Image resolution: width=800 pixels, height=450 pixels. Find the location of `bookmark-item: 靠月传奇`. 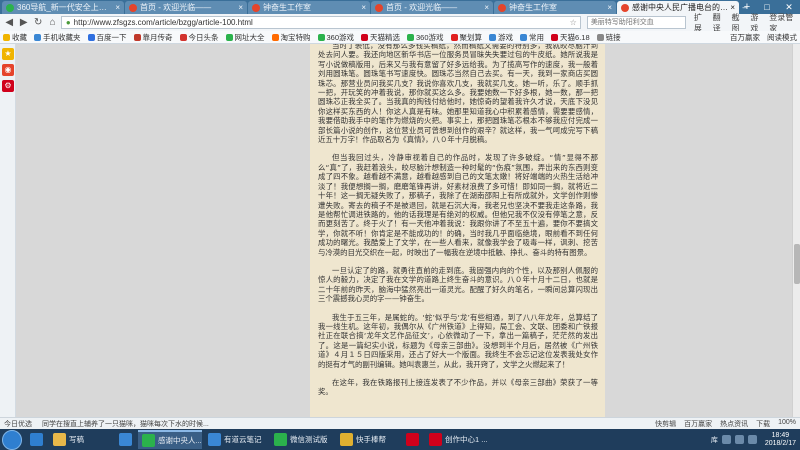

bookmark-item: 靠月传奇 is located at coordinates (153, 37).